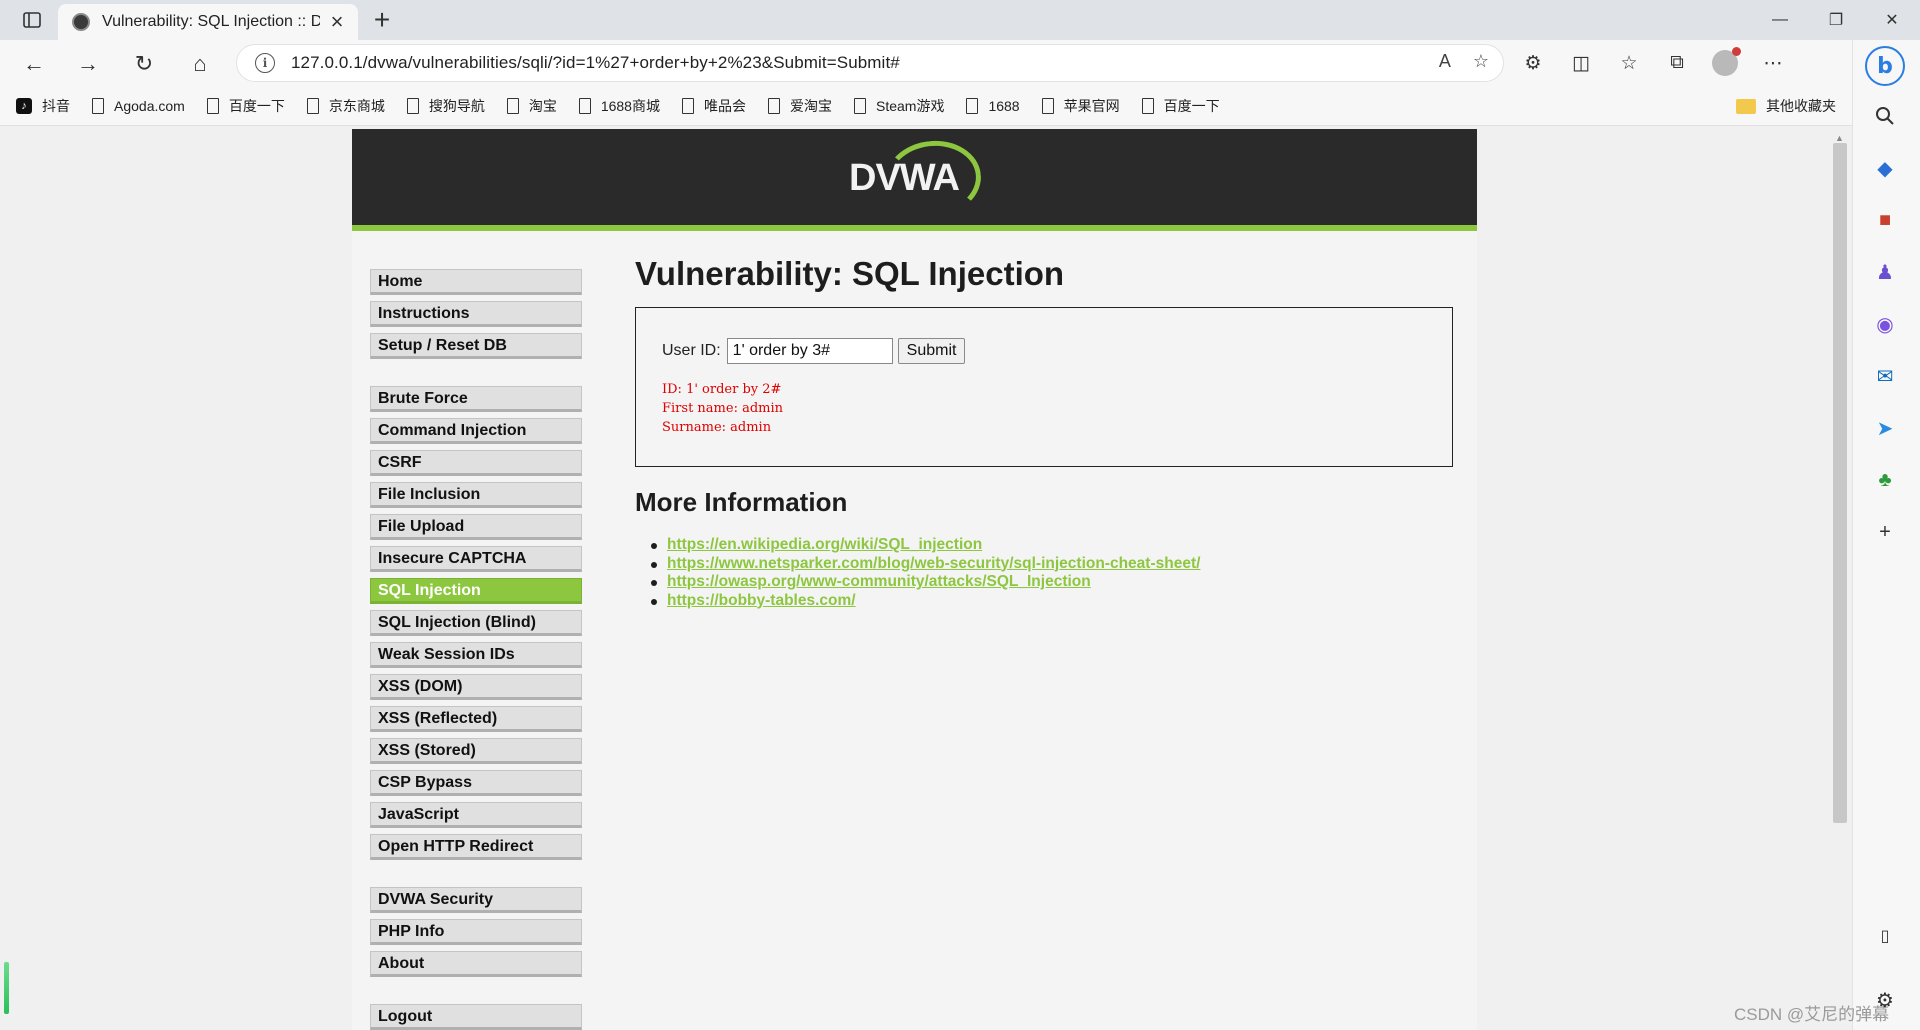  What do you see at coordinates (445, 106) in the screenshot?
I see `bookmark-item: 搜狗导航` at bounding box center [445, 106].